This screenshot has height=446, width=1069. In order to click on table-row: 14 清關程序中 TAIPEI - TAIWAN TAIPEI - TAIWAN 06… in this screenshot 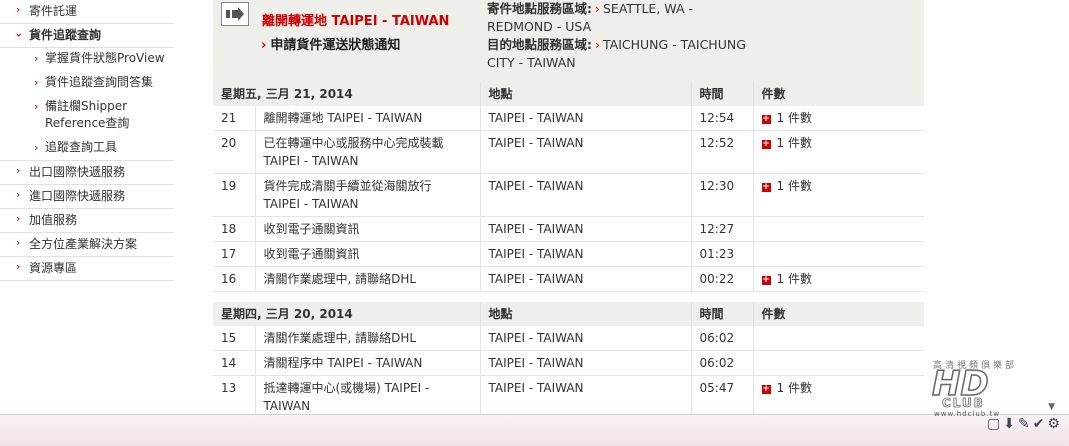, I will do `click(568, 363)`.